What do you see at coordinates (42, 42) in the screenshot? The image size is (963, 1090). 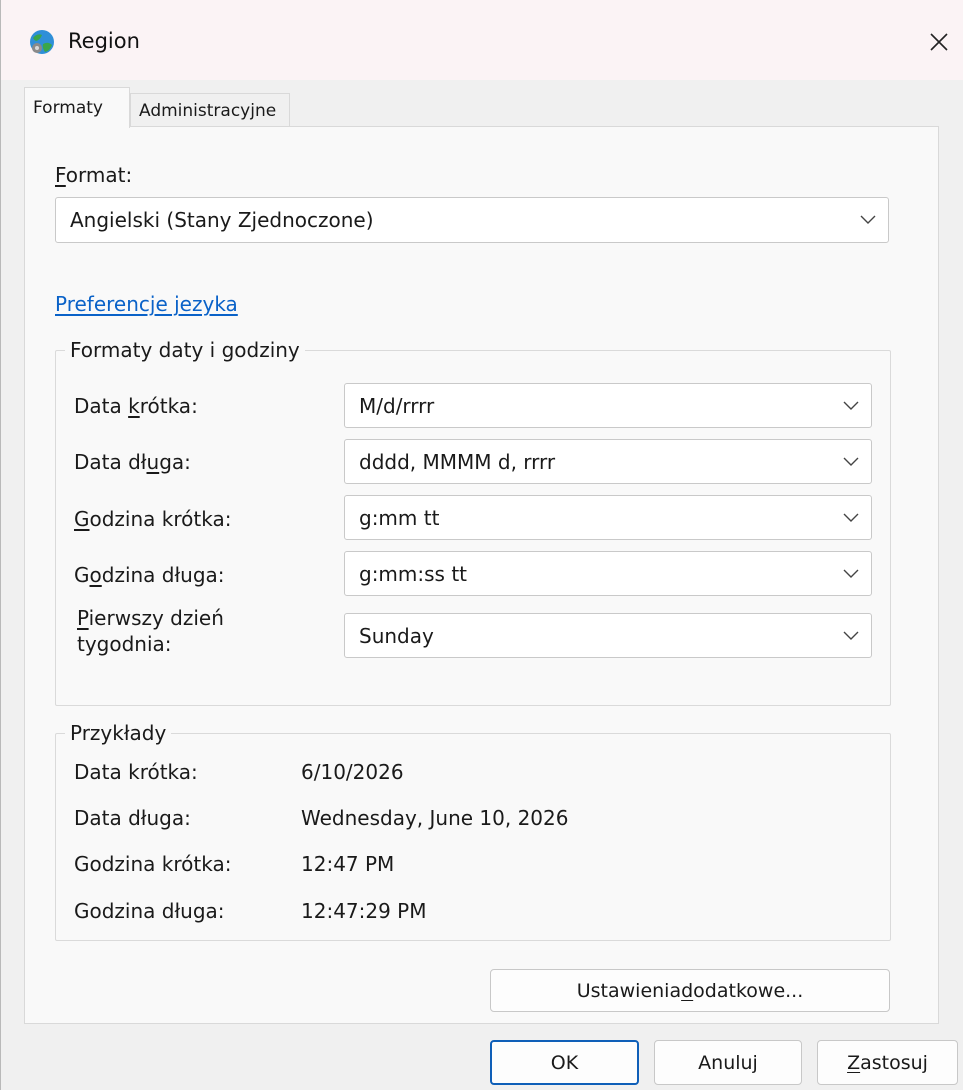 I see `globe-region-icon` at bounding box center [42, 42].